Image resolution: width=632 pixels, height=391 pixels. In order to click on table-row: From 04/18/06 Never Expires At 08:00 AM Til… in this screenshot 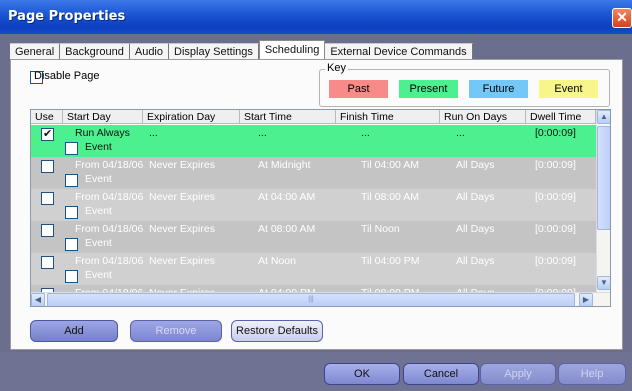, I will do `click(313, 237)`.